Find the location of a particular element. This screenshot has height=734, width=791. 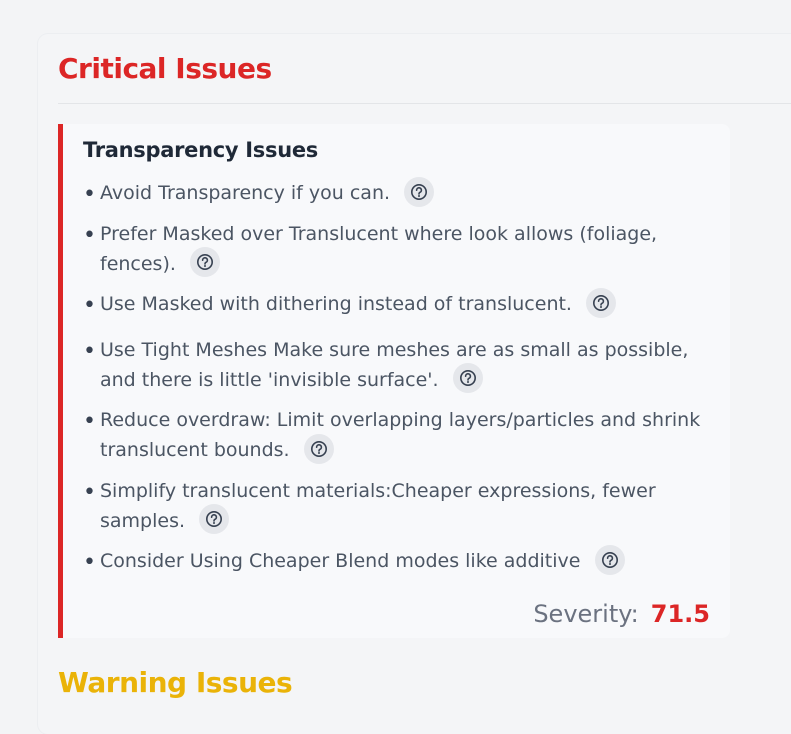

warning-issues-heading: Warning Issues is located at coordinates (175, 682).